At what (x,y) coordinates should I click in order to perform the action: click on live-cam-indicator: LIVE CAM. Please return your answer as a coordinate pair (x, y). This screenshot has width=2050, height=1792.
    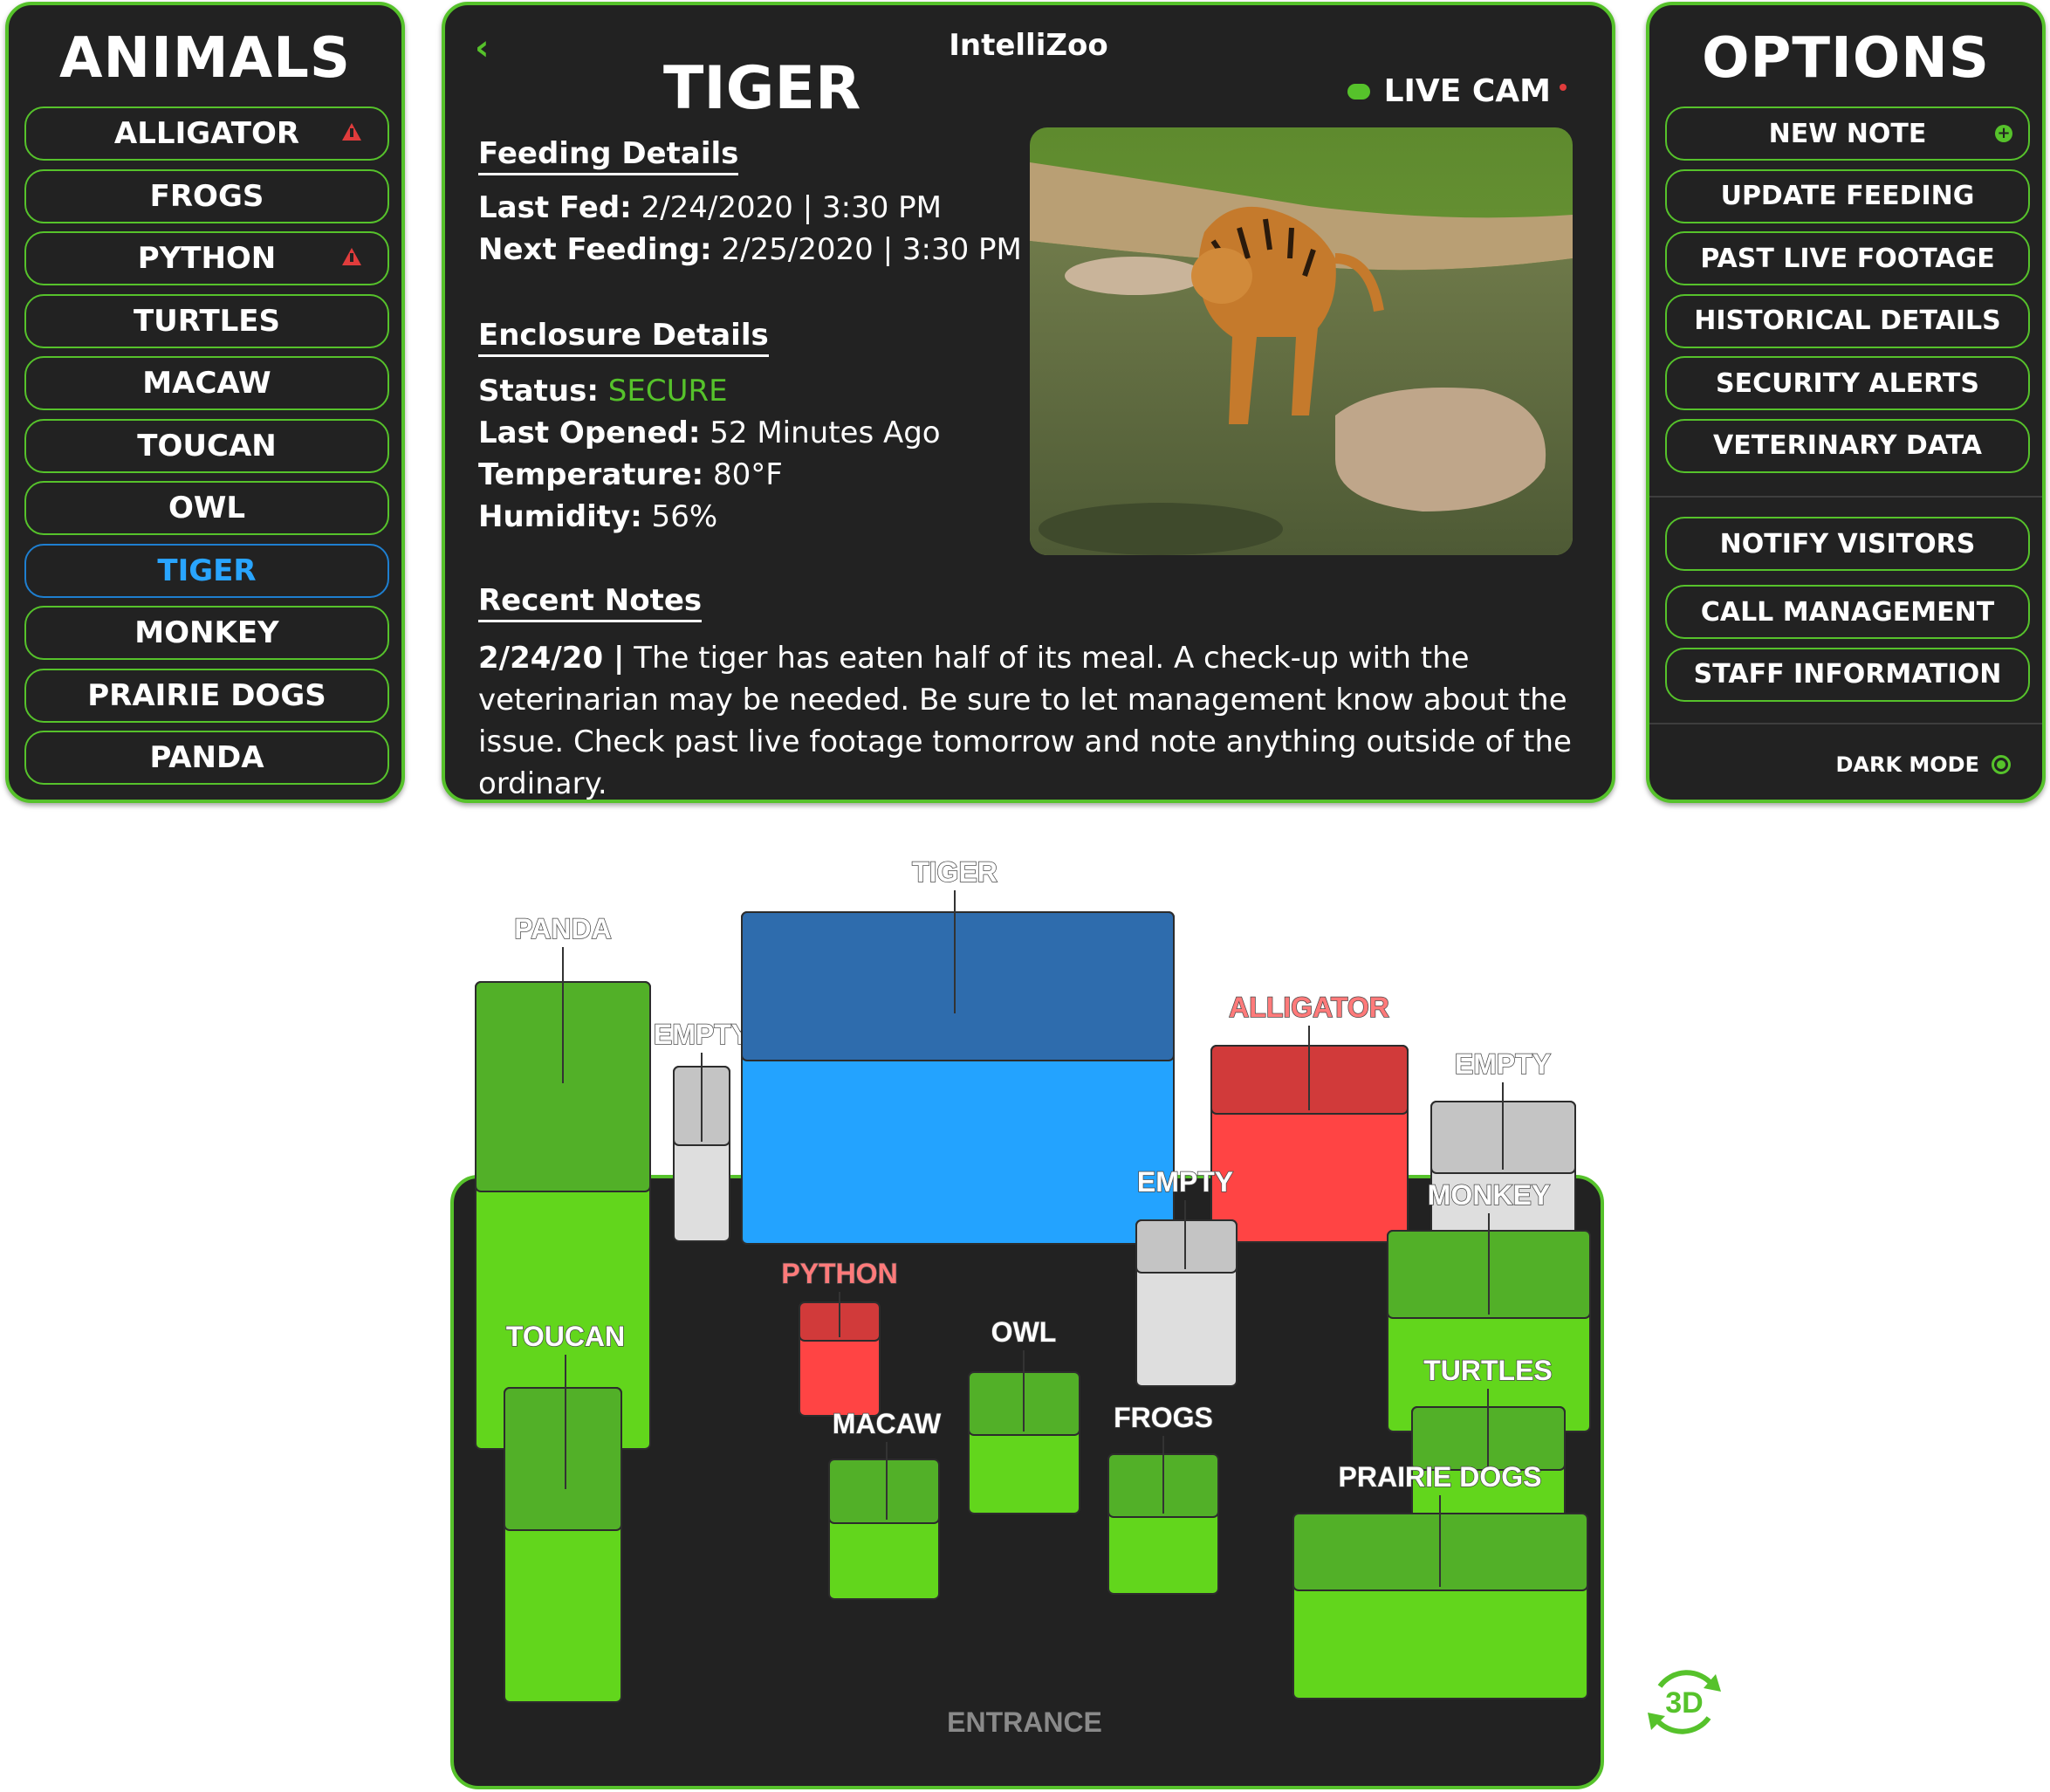
    Looking at the image, I should click on (1457, 91).